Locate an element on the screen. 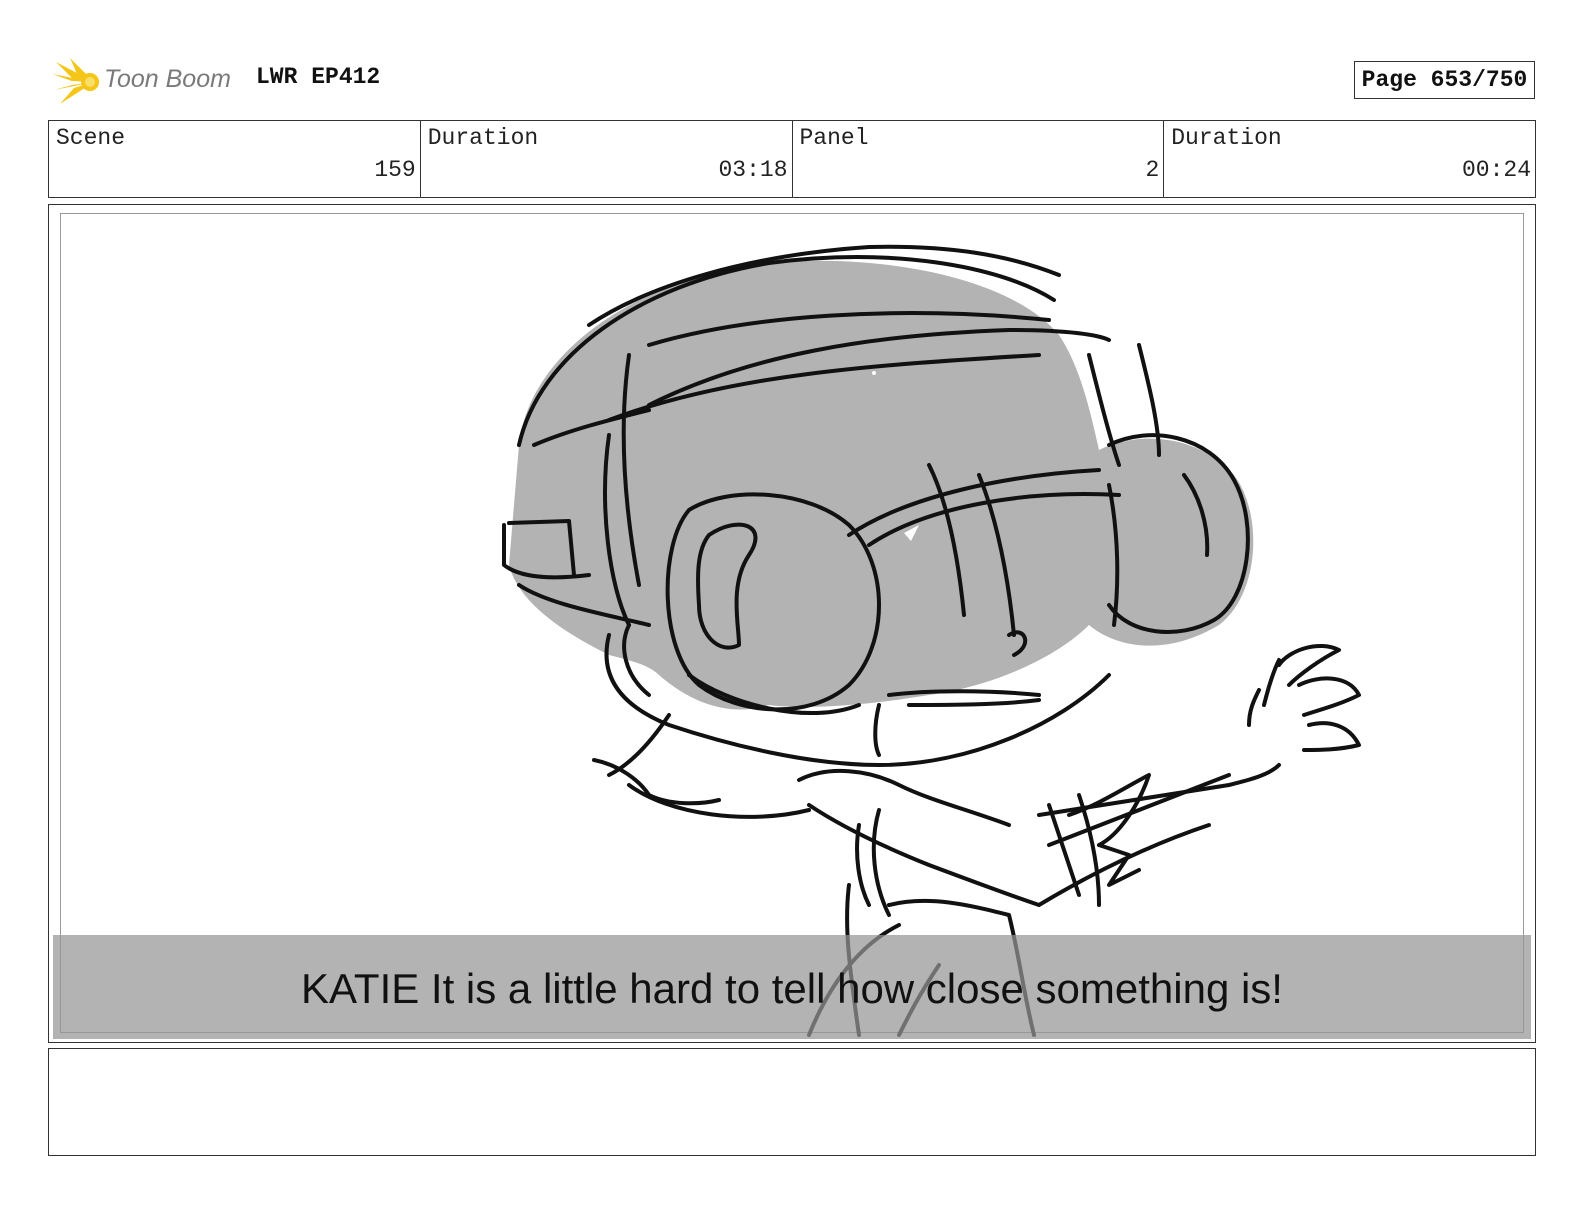 Image resolution: width=1584 pixels, height=1224 pixels. scene-cell: Scene 159 is located at coordinates (235, 159).